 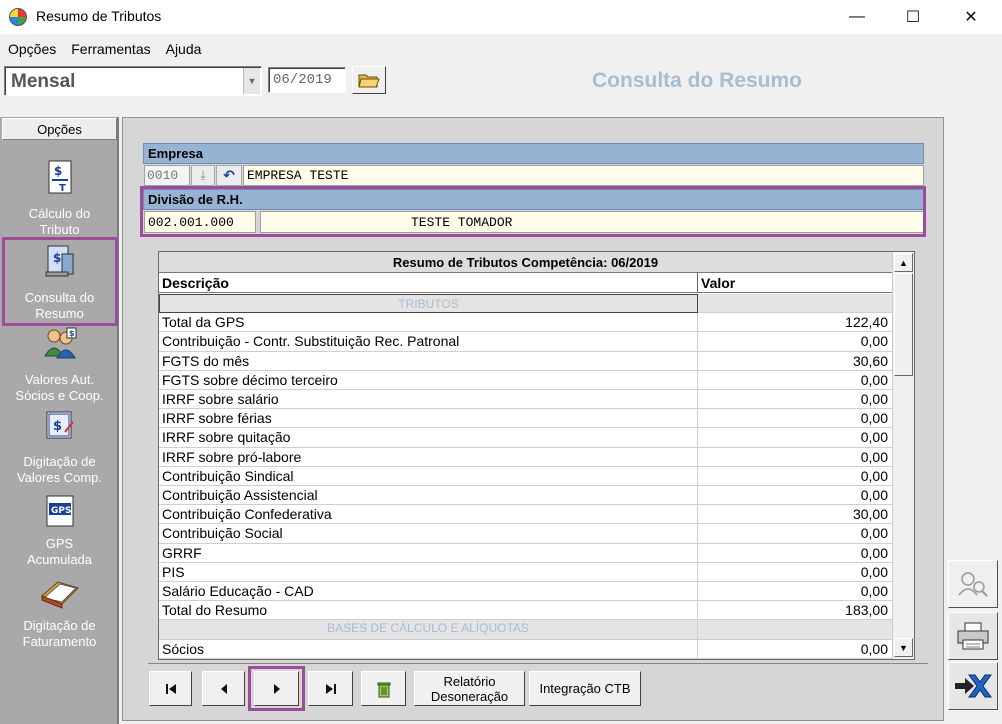 What do you see at coordinates (59, 129) in the screenshot?
I see `sidebar-header: Opções` at bounding box center [59, 129].